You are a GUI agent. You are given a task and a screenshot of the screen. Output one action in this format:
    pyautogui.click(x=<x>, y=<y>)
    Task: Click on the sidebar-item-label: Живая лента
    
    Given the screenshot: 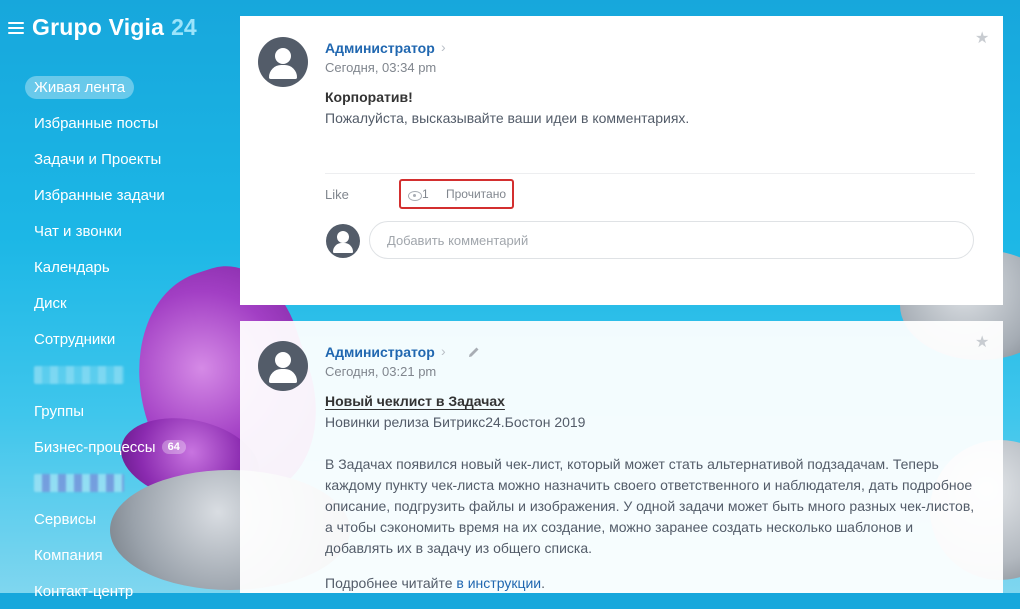 What is the action you would take?
    pyautogui.click(x=80, y=87)
    